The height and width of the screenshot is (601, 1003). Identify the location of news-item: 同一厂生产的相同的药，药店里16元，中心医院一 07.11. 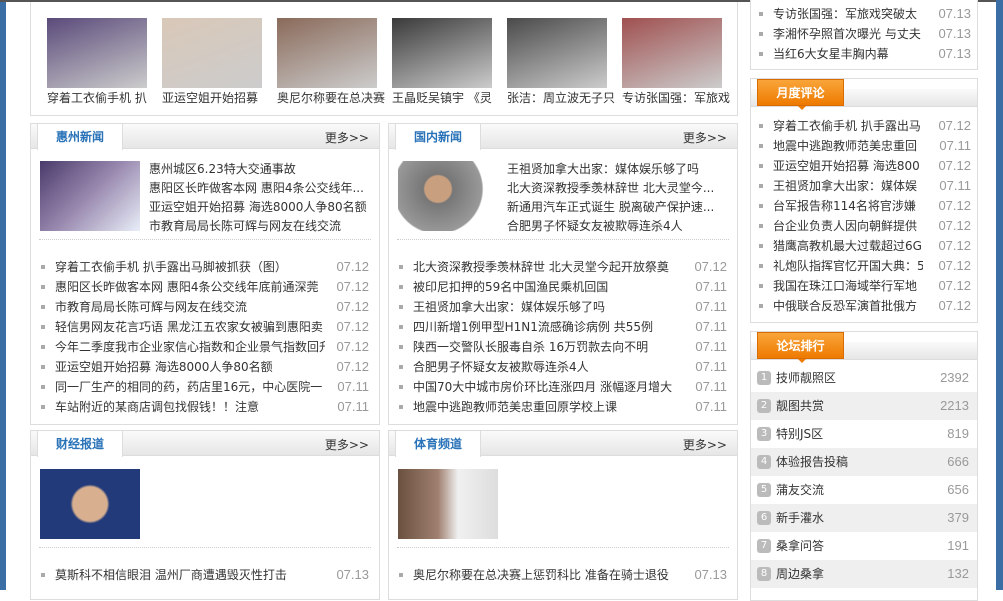
(205, 387).